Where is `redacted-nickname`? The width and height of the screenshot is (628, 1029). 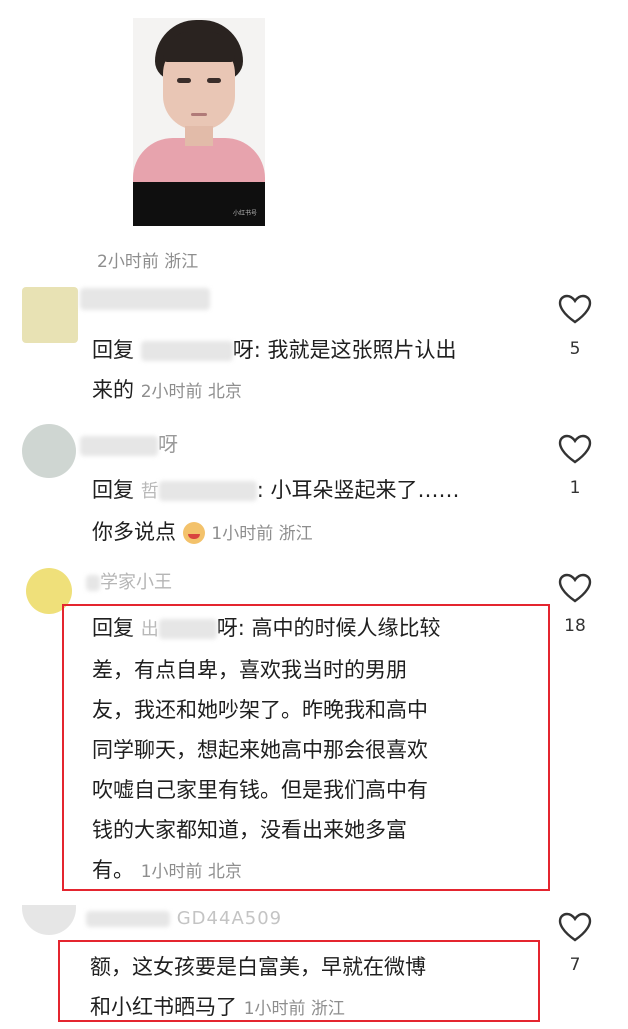 redacted-nickname is located at coordinates (145, 299).